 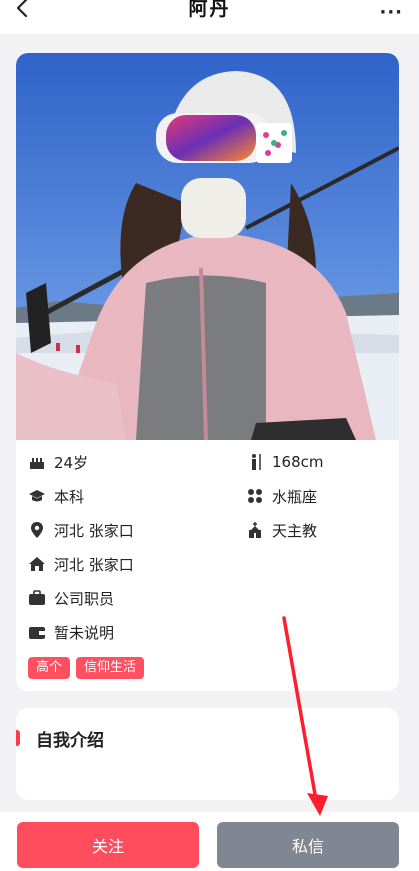 What do you see at coordinates (108, 845) in the screenshot?
I see `follow-button: 关注` at bounding box center [108, 845].